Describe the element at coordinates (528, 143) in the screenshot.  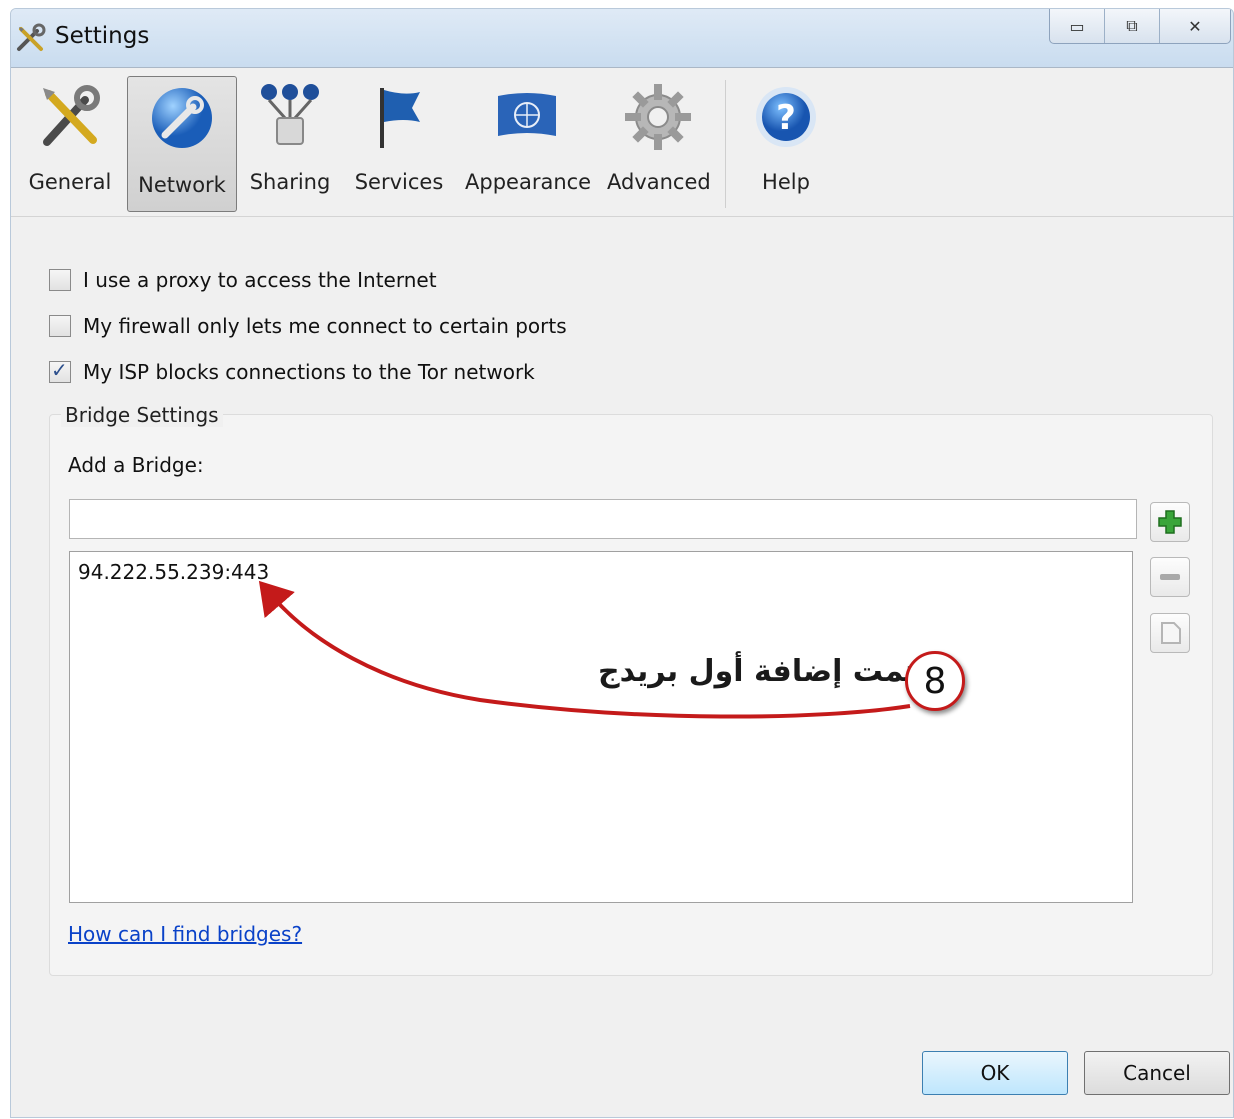
I see `tab-appearance: Appearance` at that location.